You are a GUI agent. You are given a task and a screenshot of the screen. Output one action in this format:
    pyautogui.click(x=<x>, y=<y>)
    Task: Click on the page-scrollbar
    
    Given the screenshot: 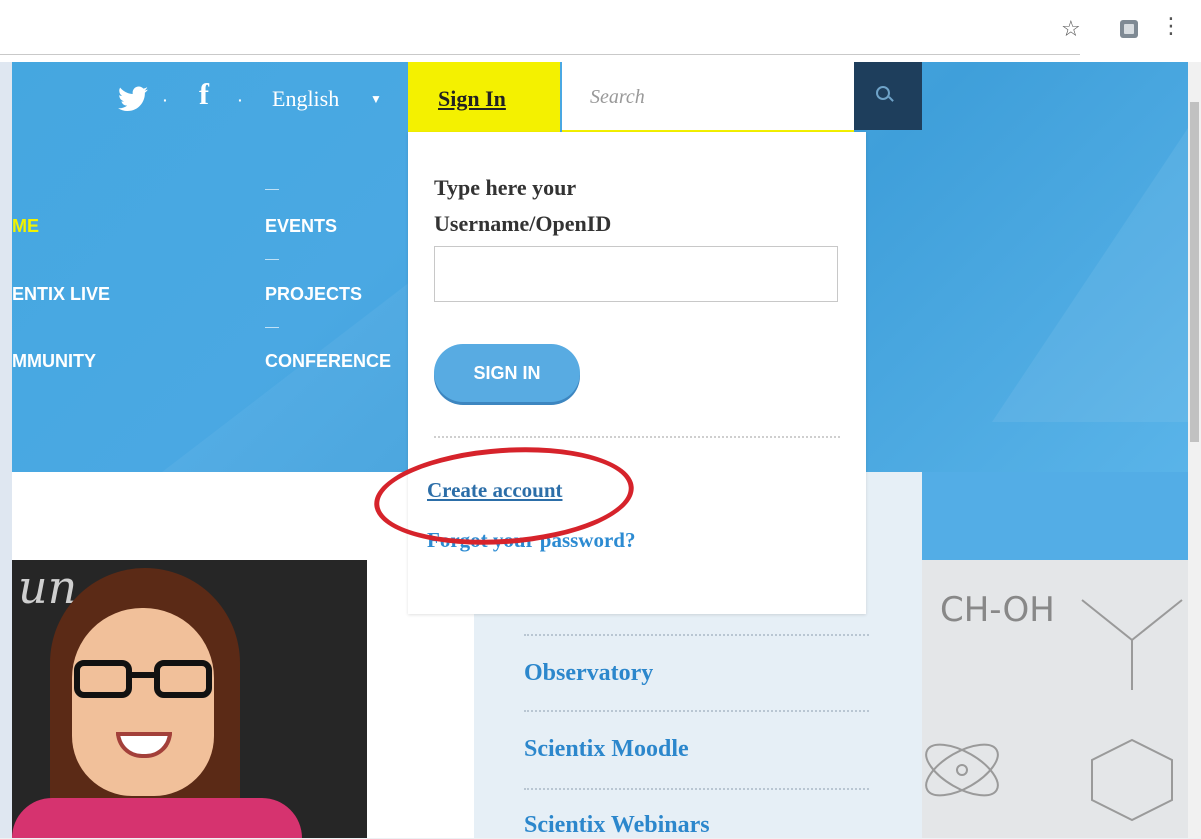 What is the action you would take?
    pyautogui.click(x=1194, y=450)
    